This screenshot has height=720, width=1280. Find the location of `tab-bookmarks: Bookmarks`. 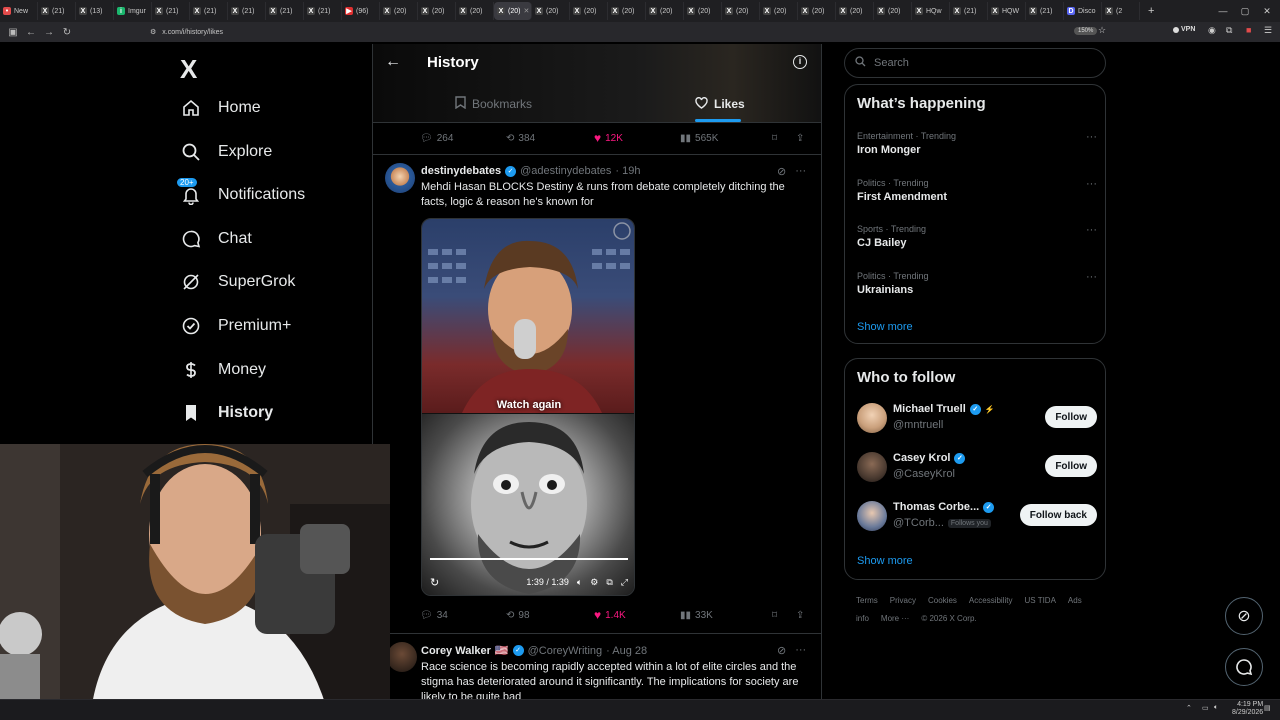

tab-bookmarks: Bookmarks is located at coordinates (493, 104).